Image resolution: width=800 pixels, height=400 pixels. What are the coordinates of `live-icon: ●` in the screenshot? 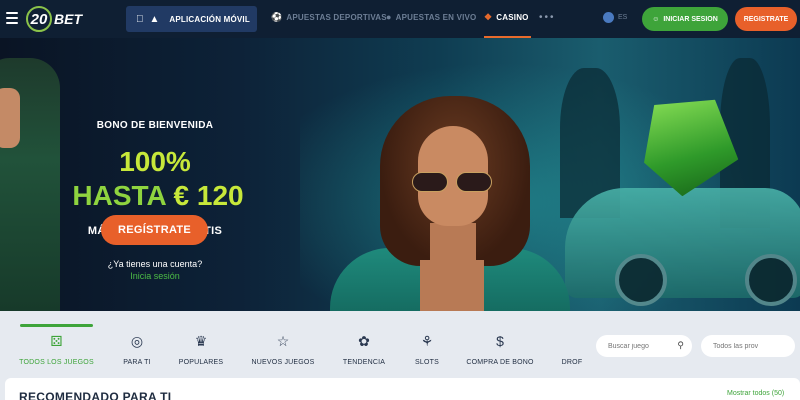 It's located at (389, 17).